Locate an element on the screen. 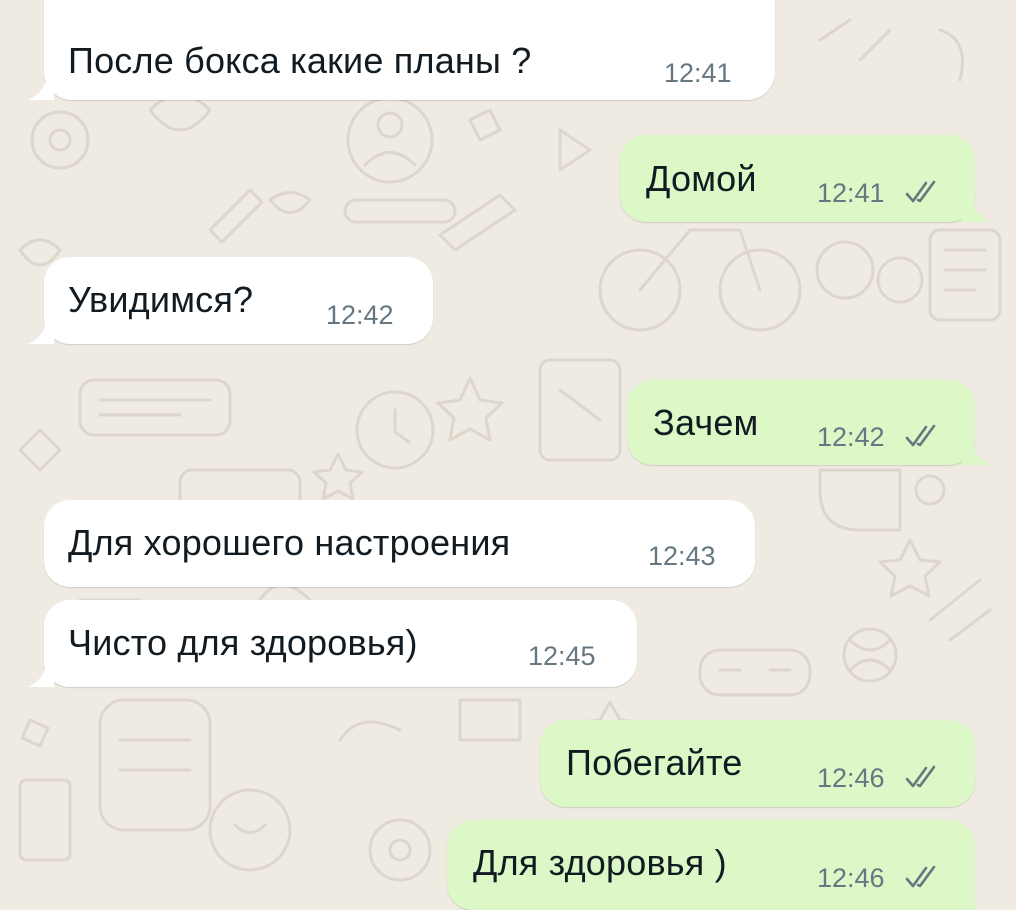  message-bubble-outgoing: Для здоровья ) 12:46 is located at coordinates (711, 865).